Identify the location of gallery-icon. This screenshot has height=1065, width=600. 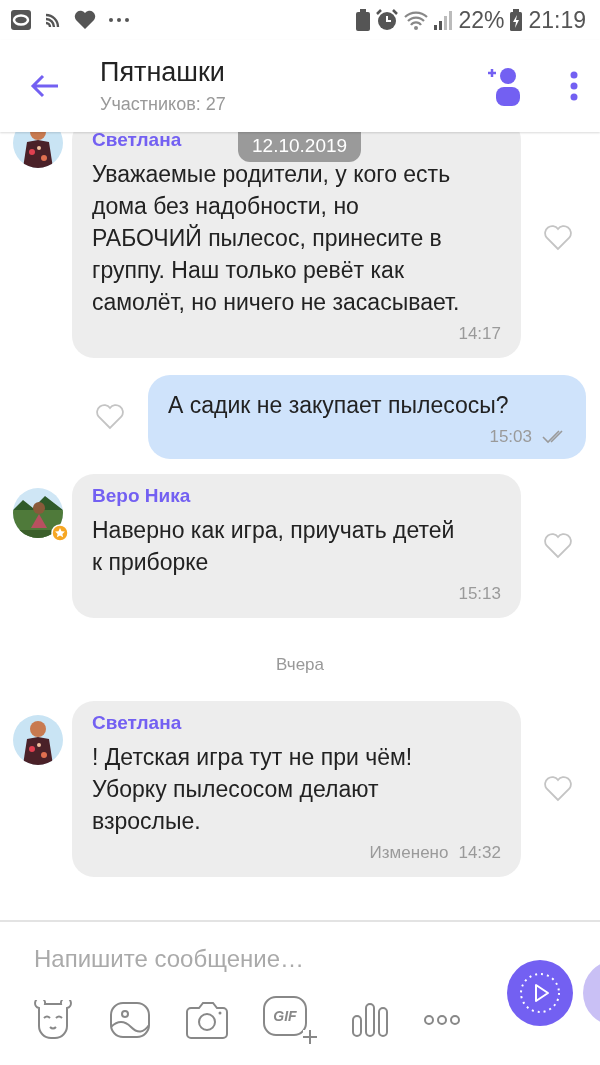
(130, 1020).